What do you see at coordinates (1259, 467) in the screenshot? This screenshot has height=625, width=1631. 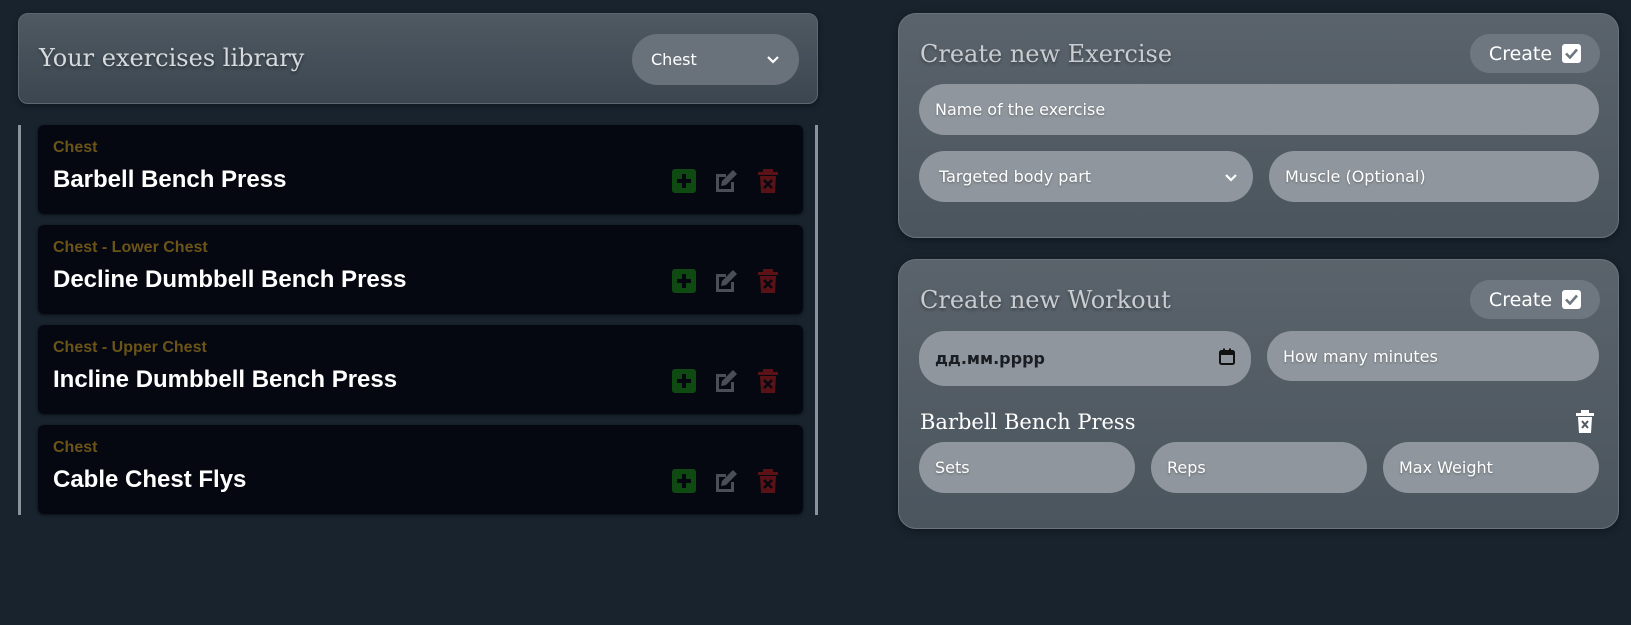 I see `reps-input: Reps` at bounding box center [1259, 467].